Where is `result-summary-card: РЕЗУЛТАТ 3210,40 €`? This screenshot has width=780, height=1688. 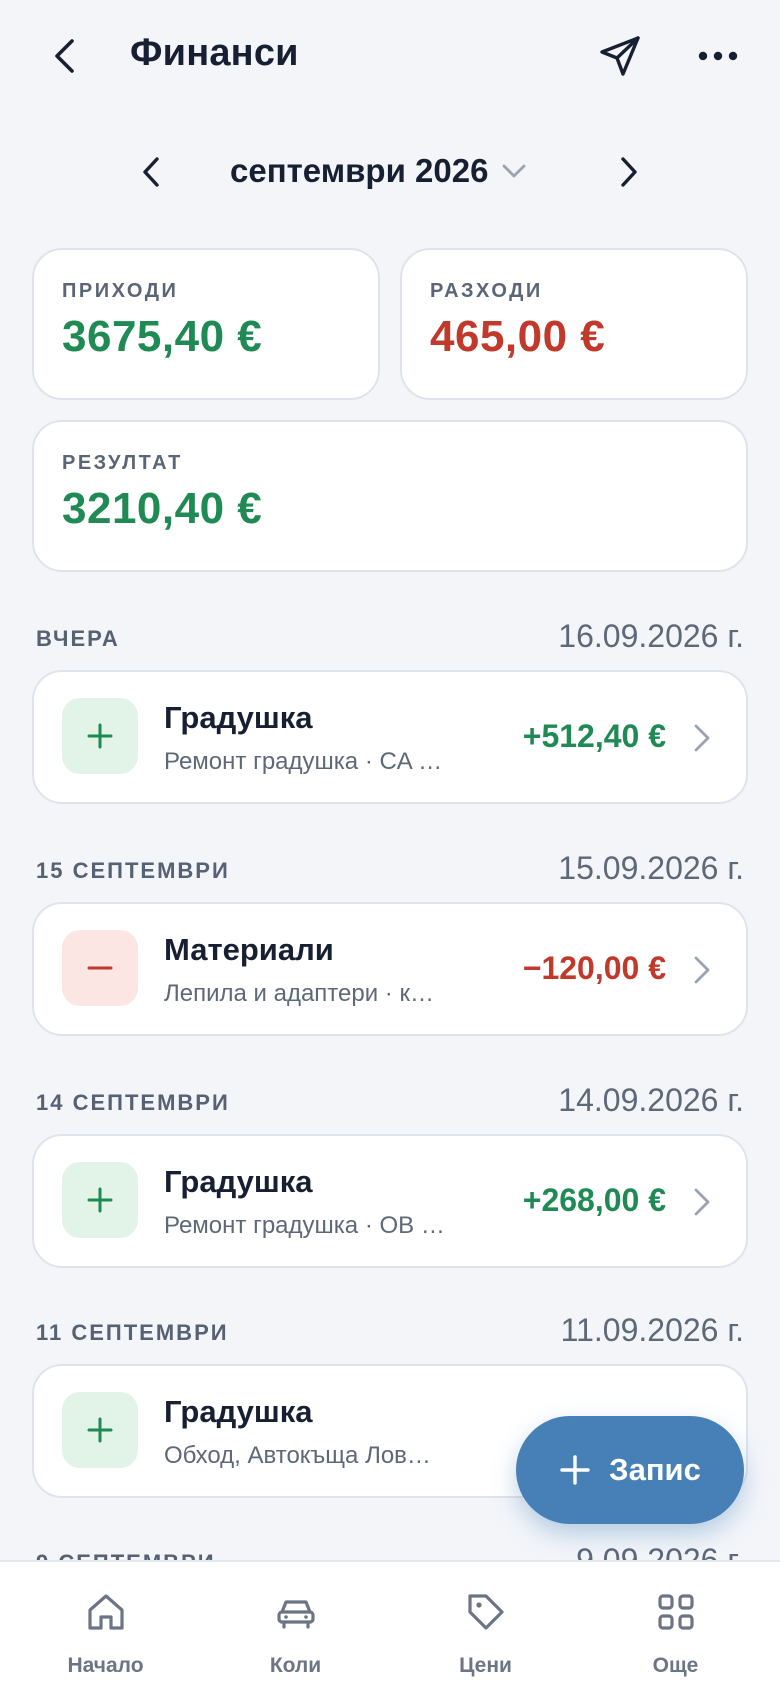 result-summary-card: РЕЗУЛТАТ 3210,40 € is located at coordinates (390, 496).